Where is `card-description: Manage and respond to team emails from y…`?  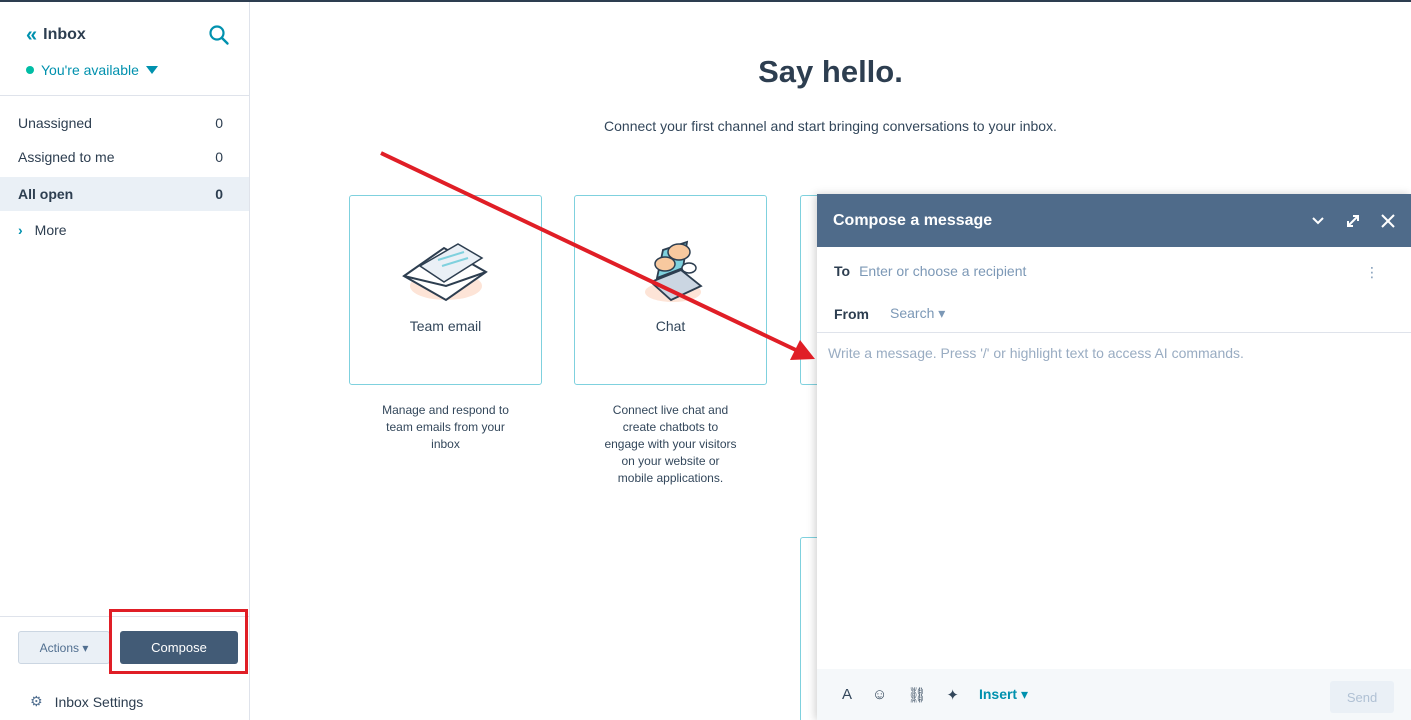
card-description: Manage and respond to team emails from y… is located at coordinates (445, 427).